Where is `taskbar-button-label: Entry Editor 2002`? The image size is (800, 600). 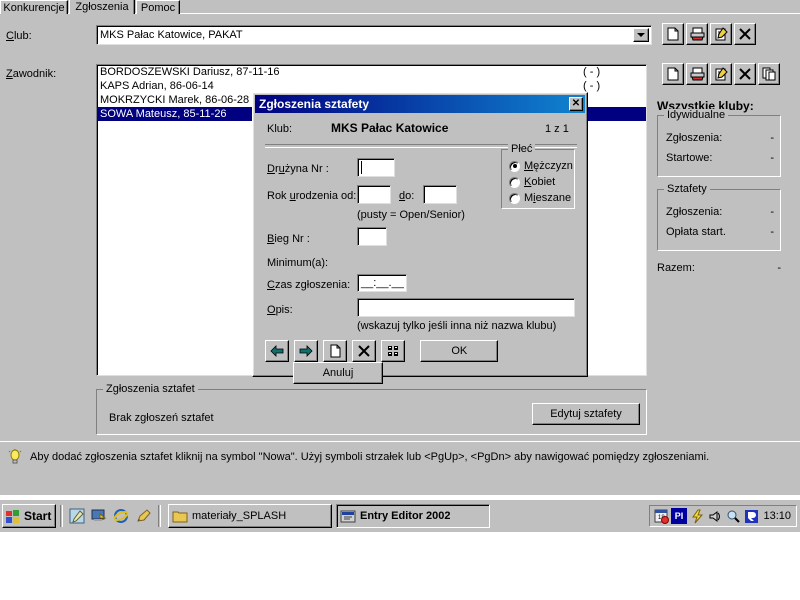
taskbar-button-label: Entry Editor 2002 is located at coordinates (405, 516).